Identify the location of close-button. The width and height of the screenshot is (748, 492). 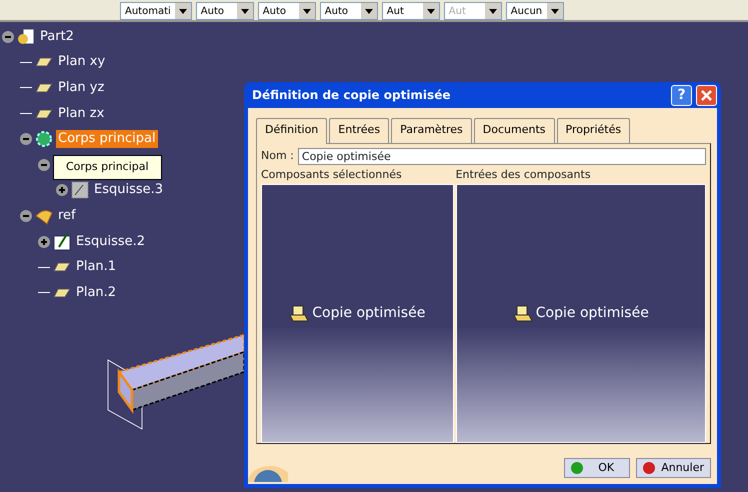
(706, 95).